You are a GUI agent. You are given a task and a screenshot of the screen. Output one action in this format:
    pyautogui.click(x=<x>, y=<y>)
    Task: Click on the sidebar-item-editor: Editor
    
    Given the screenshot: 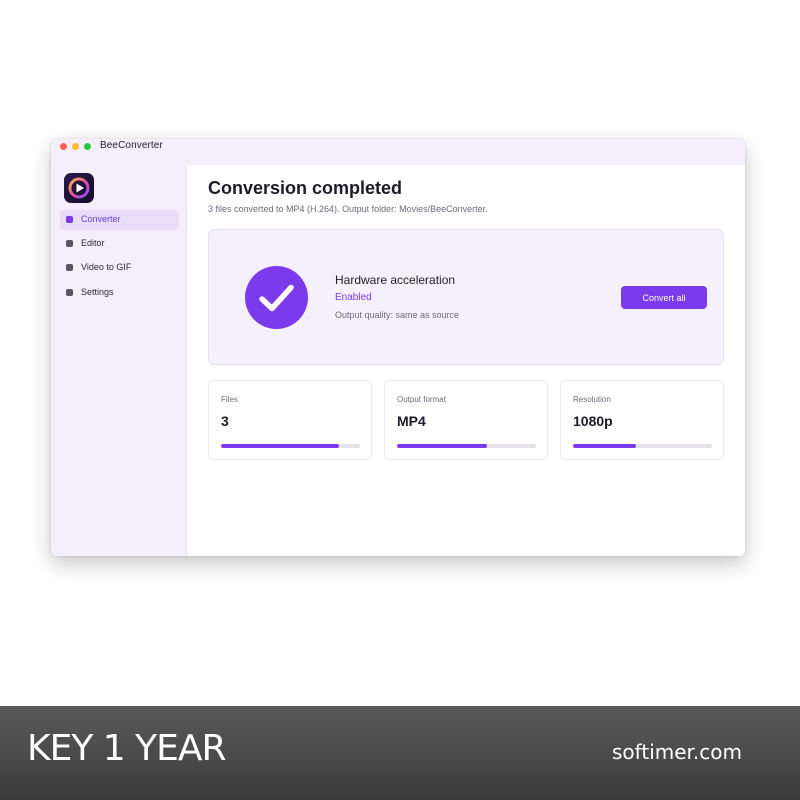 What is the action you would take?
    pyautogui.click(x=119, y=244)
    